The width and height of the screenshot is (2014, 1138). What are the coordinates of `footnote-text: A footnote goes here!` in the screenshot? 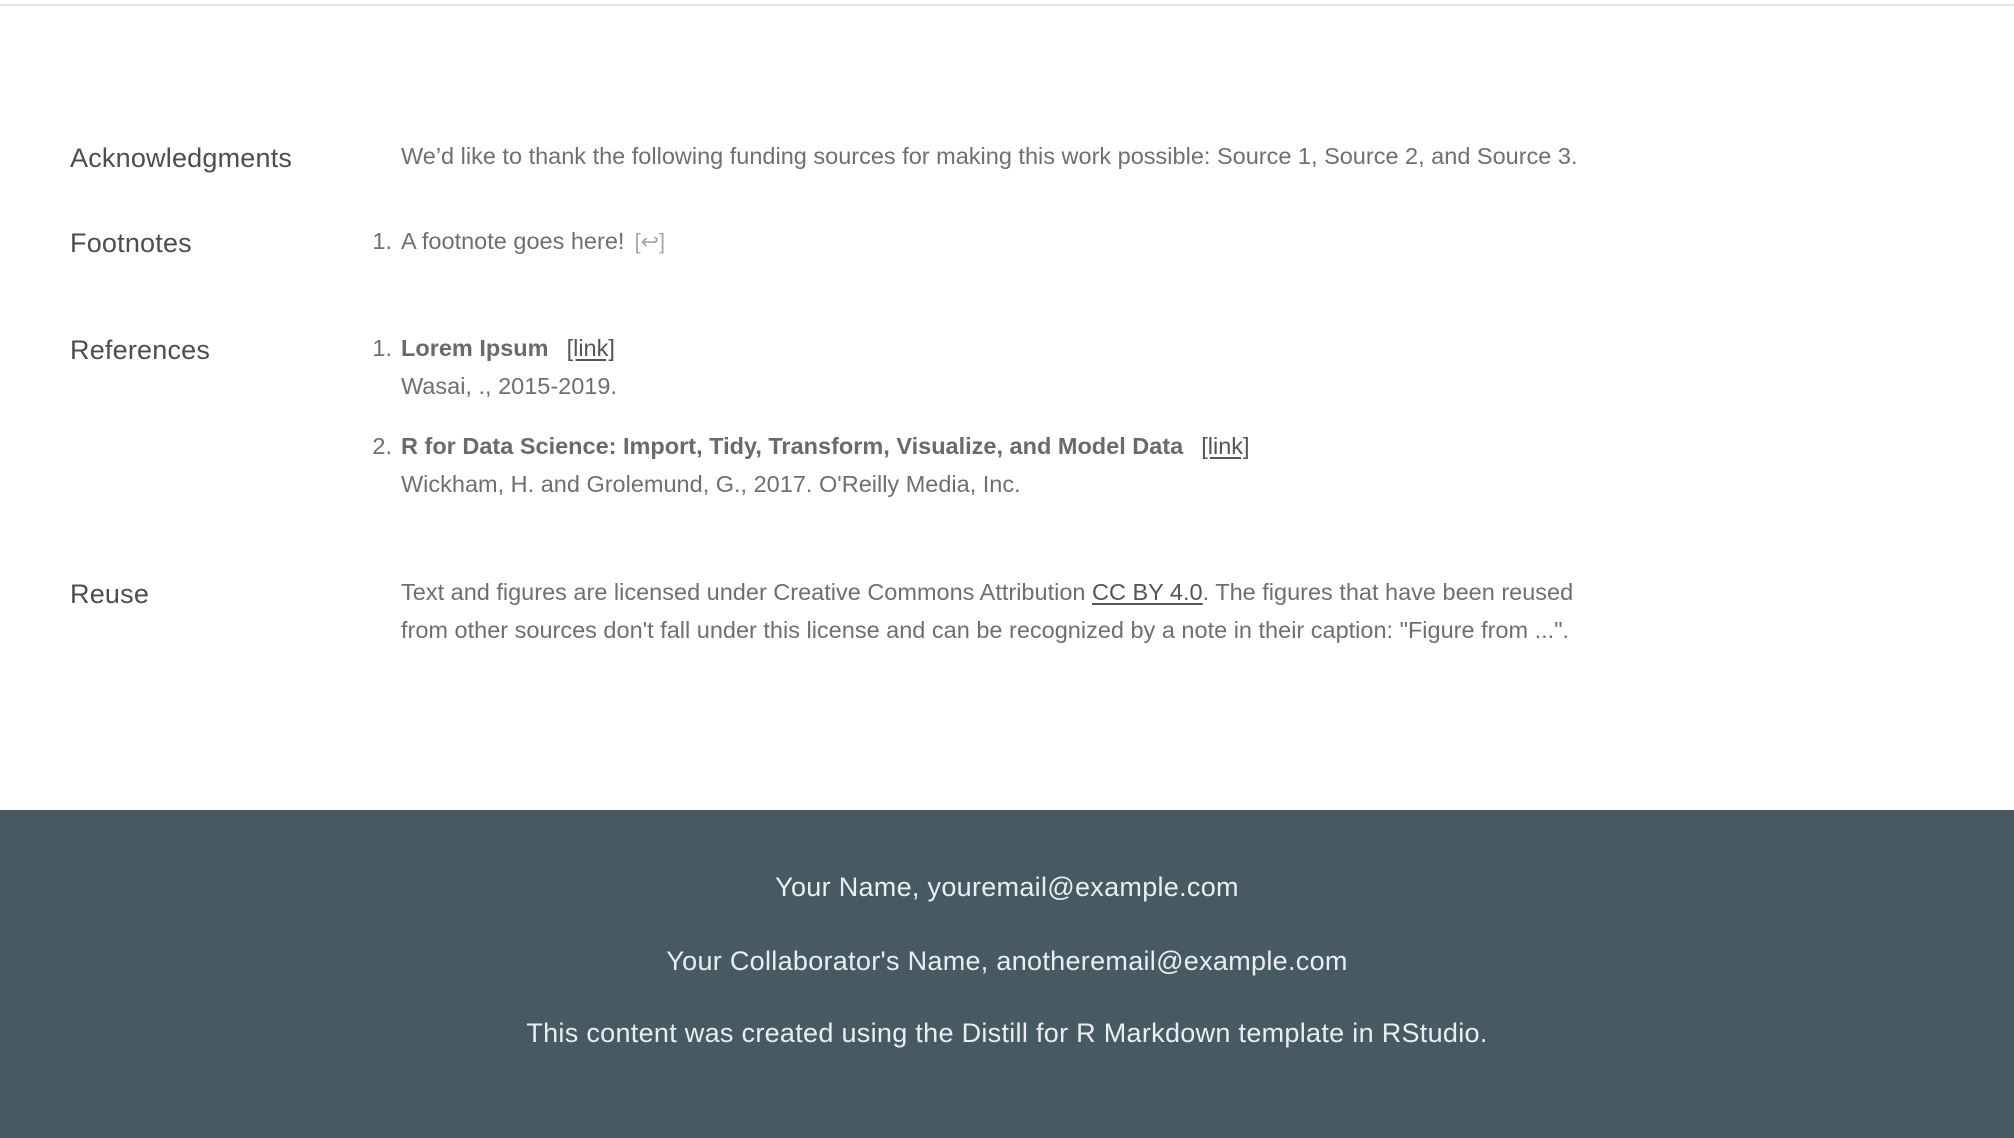 It's located at (513, 241).